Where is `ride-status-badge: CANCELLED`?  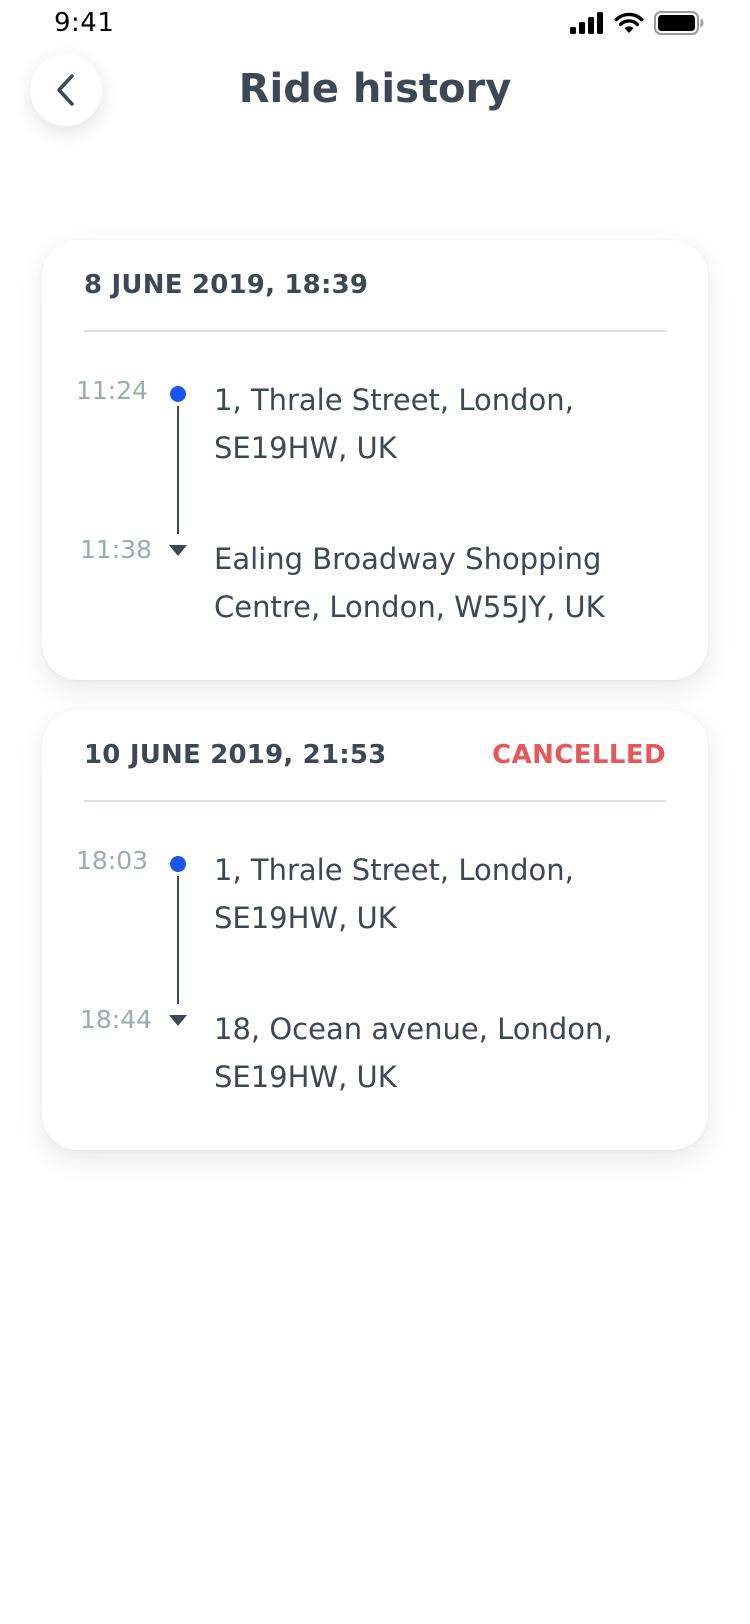
ride-status-badge: CANCELLED is located at coordinates (579, 755).